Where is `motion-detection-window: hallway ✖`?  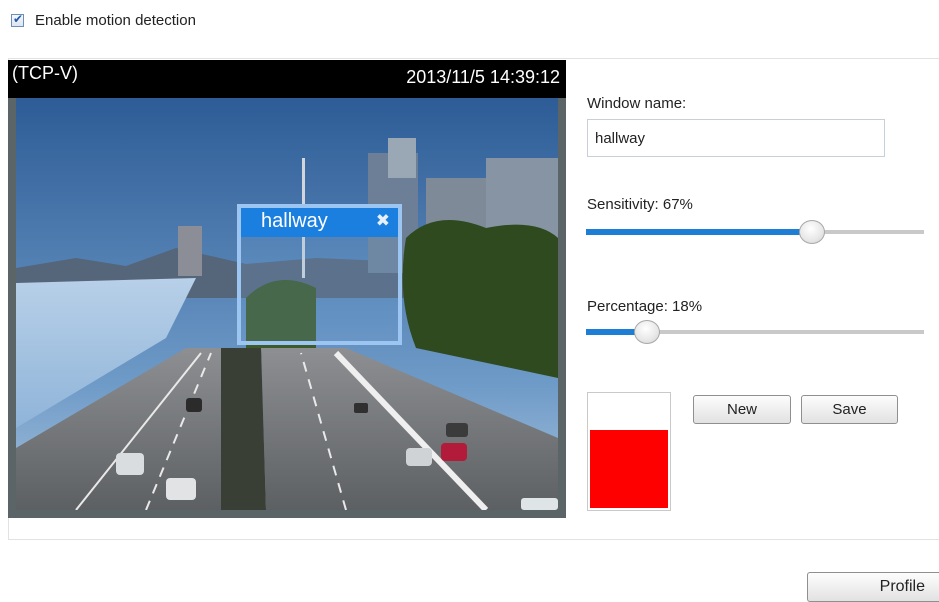
motion-detection-window: hallway ✖ is located at coordinates (319, 274).